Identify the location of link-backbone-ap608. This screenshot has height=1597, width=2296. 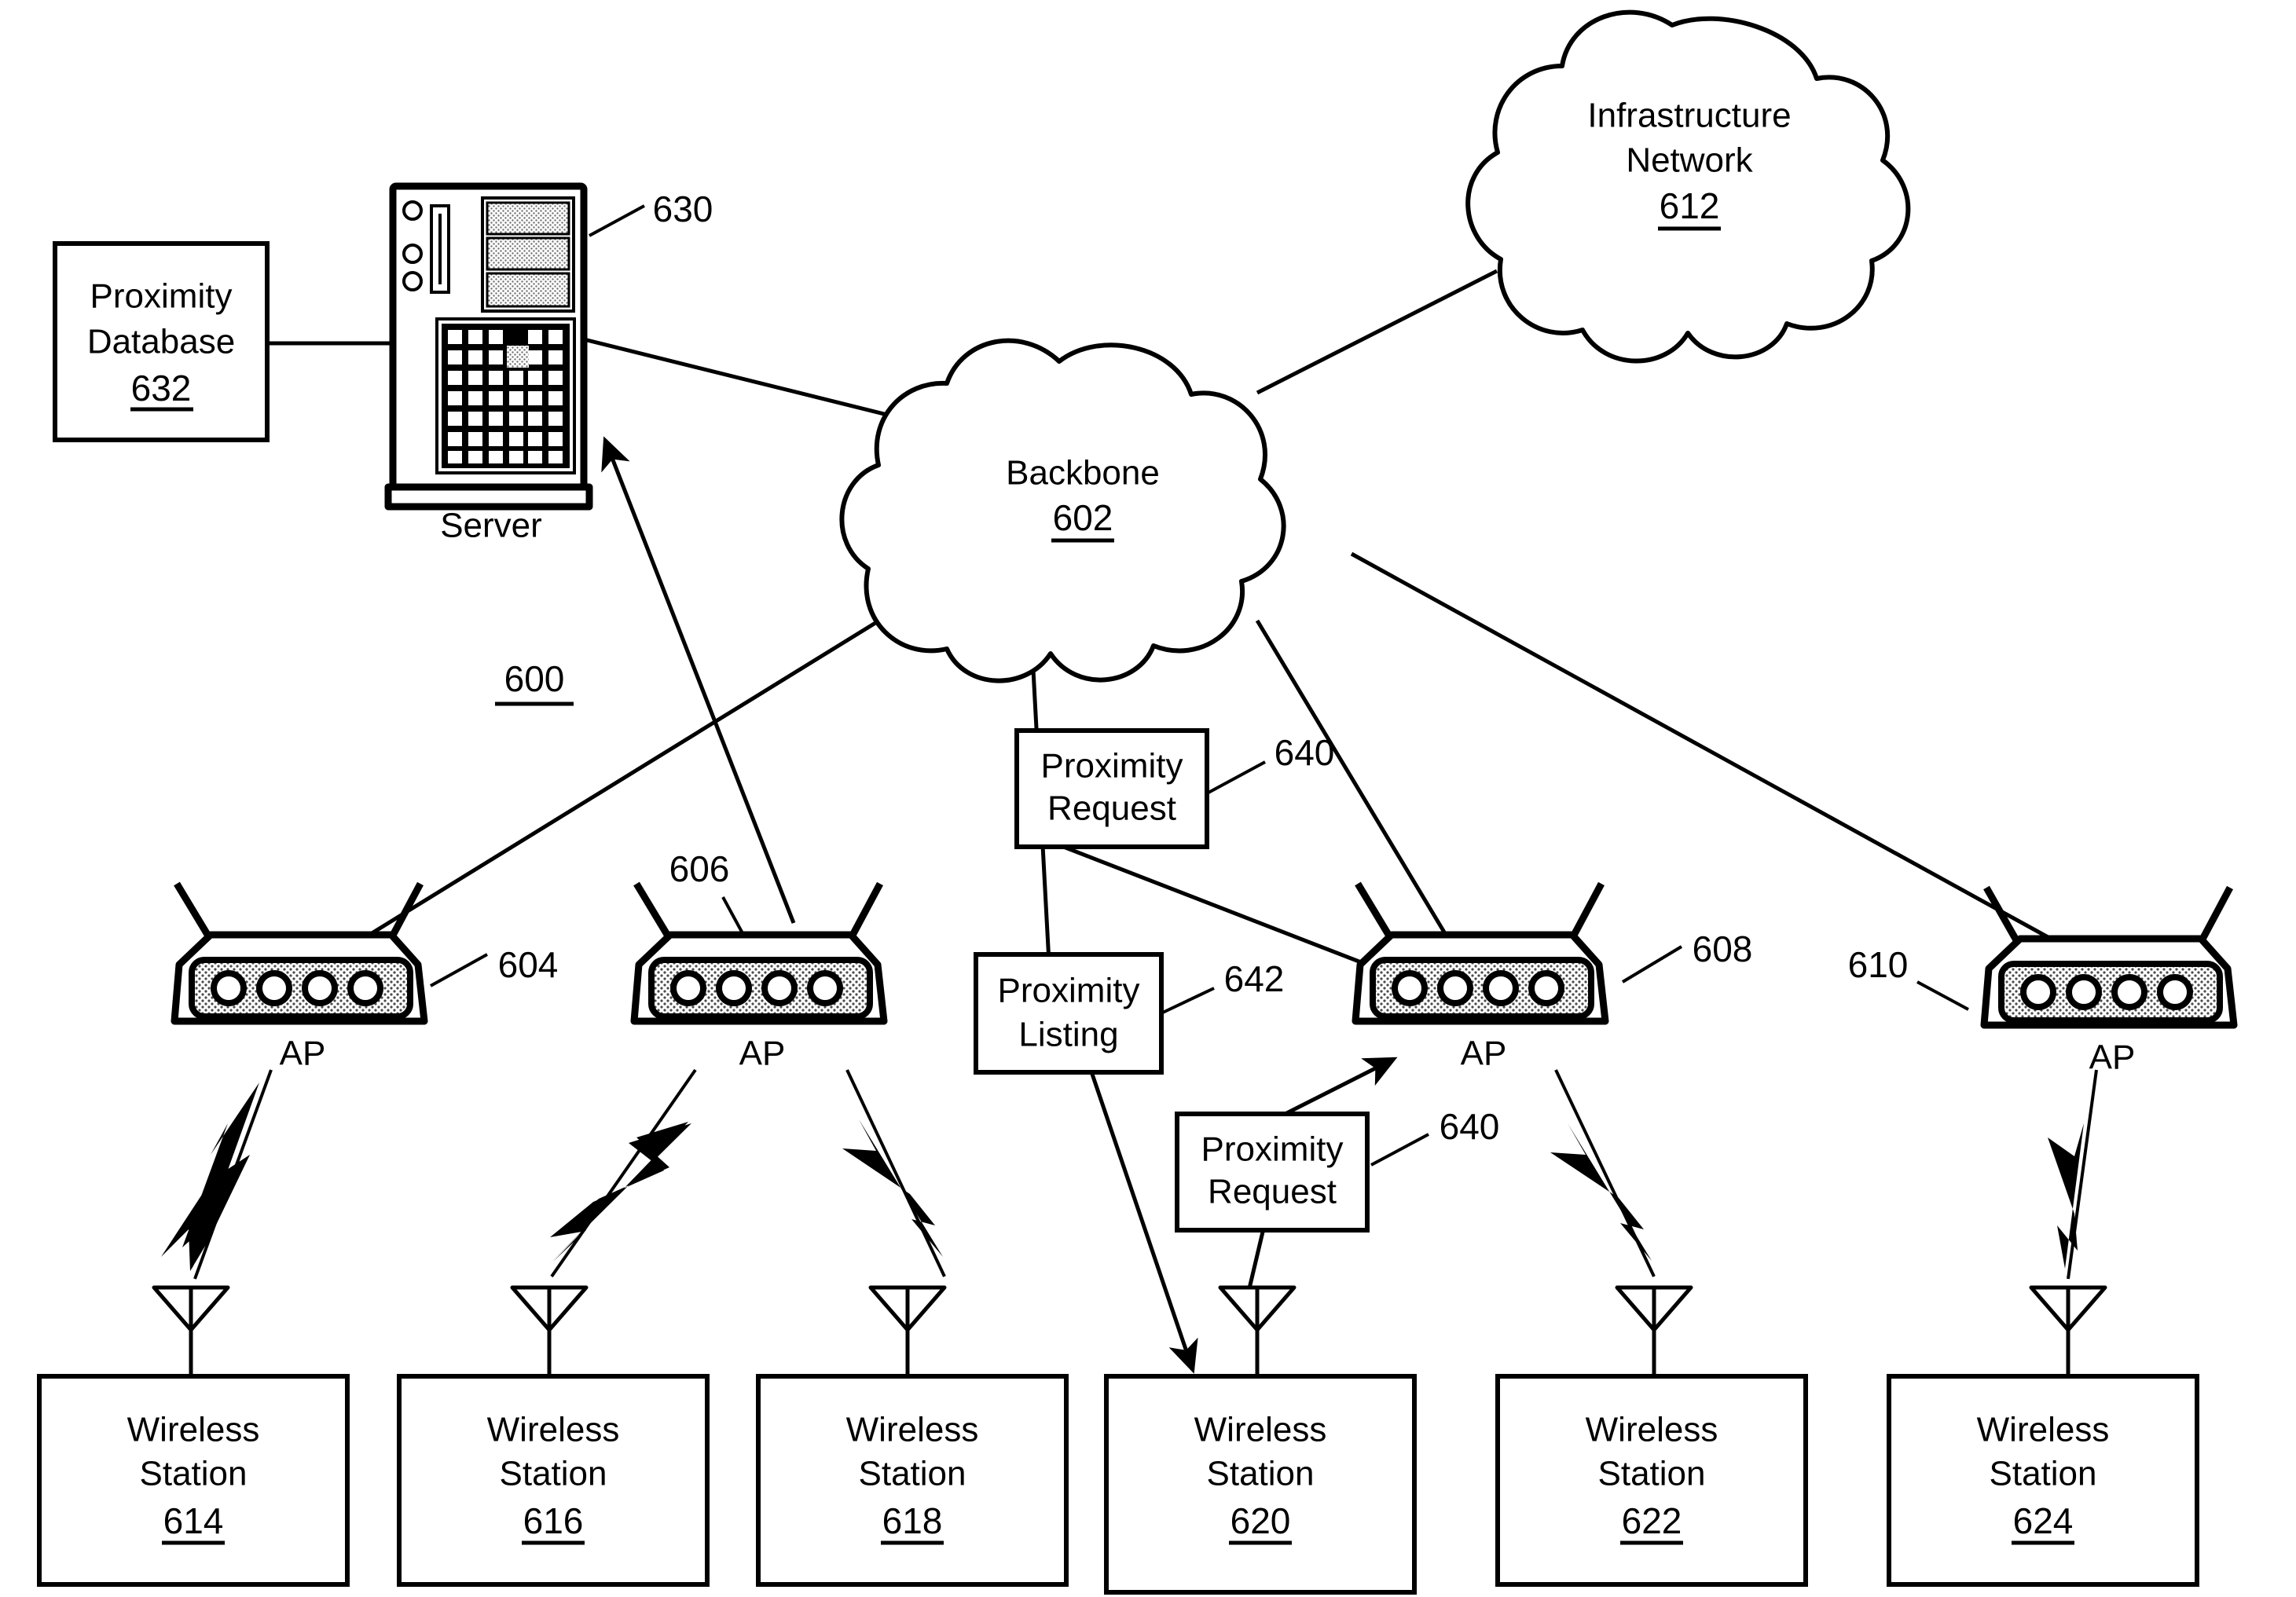
(1351, 778).